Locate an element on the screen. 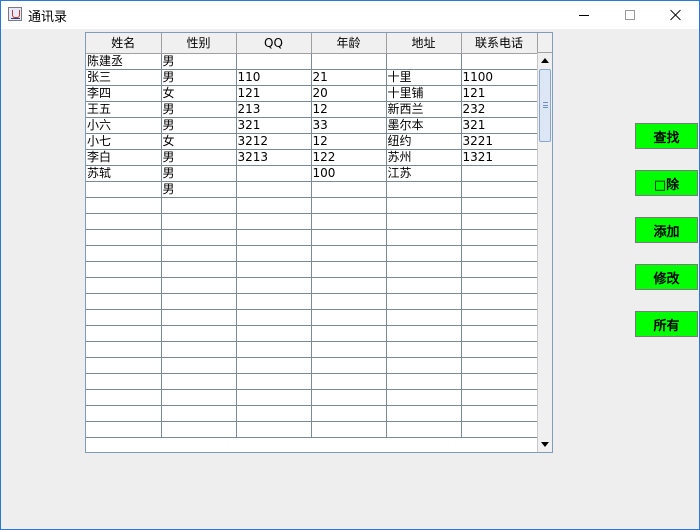  table-cell: 小六 is located at coordinates (124, 125).